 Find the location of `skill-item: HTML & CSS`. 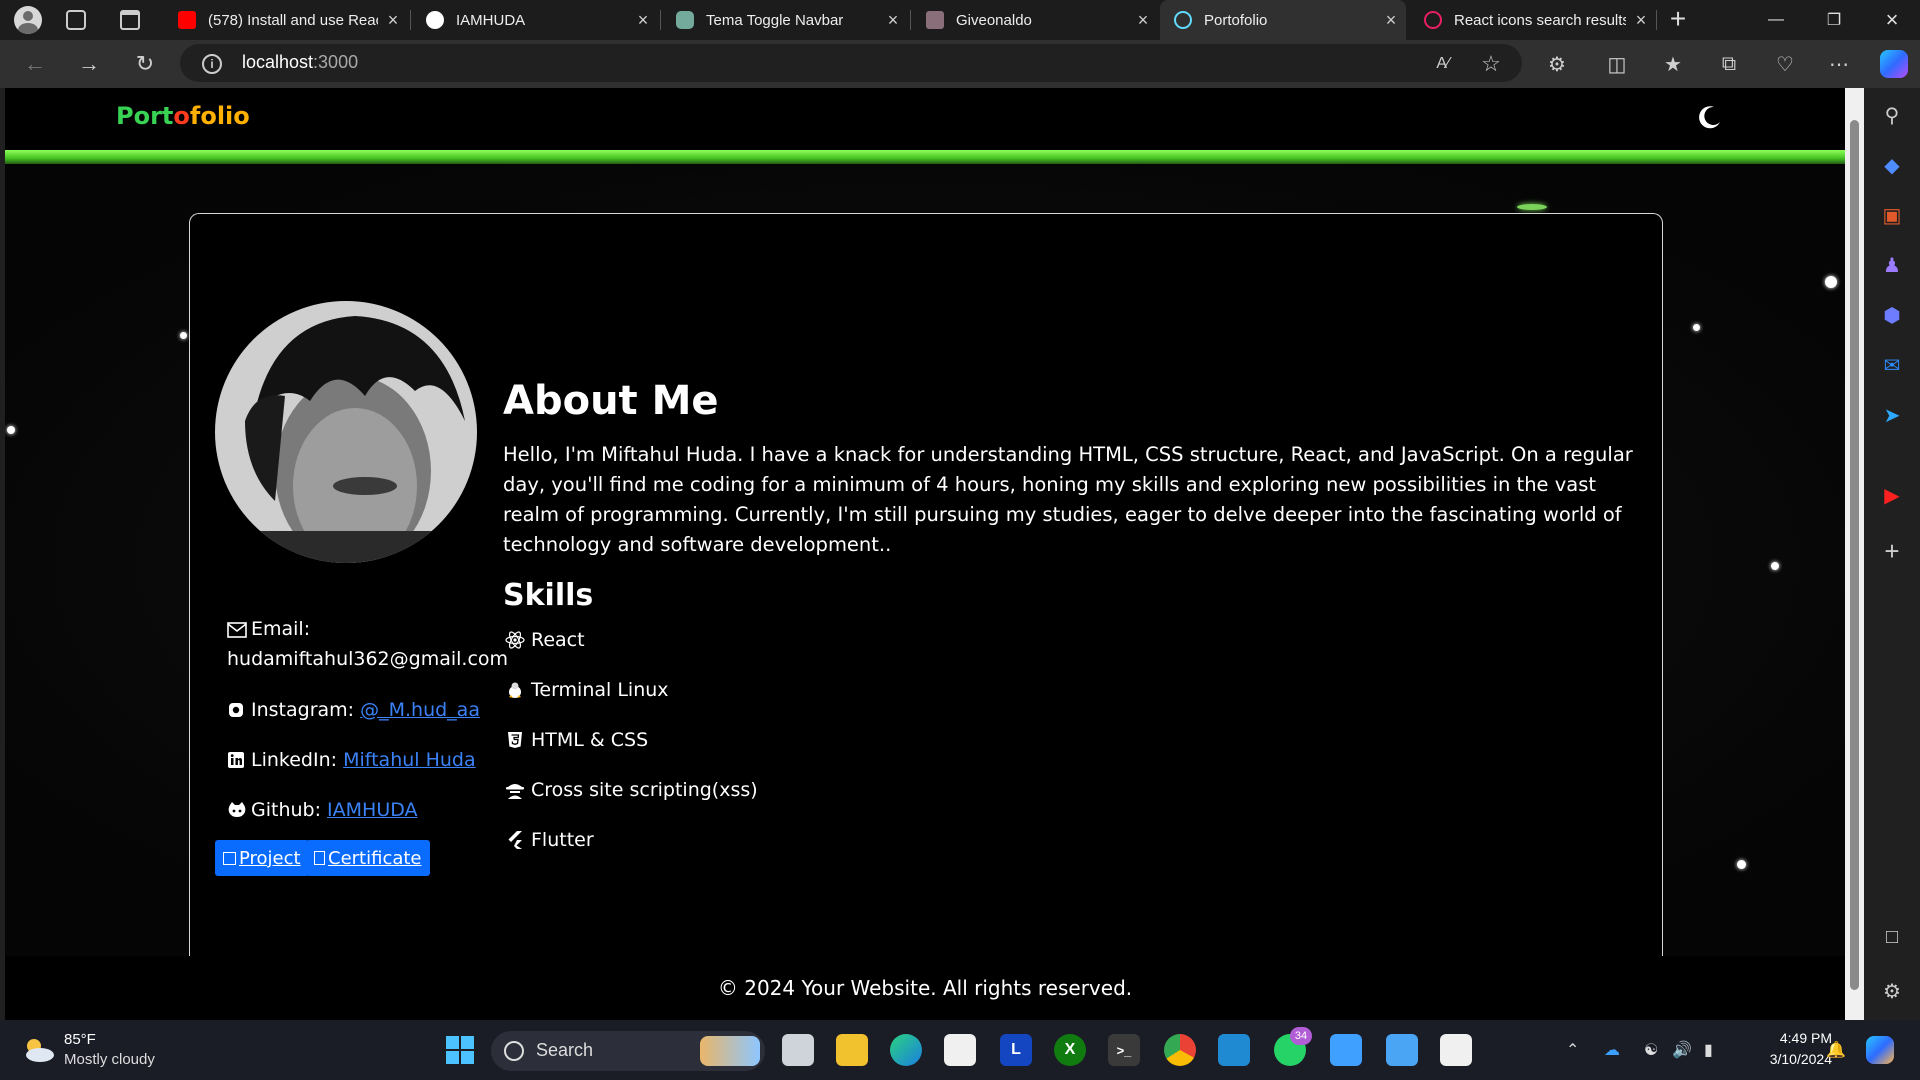

skill-item: HTML & CSS is located at coordinates (576, 740).